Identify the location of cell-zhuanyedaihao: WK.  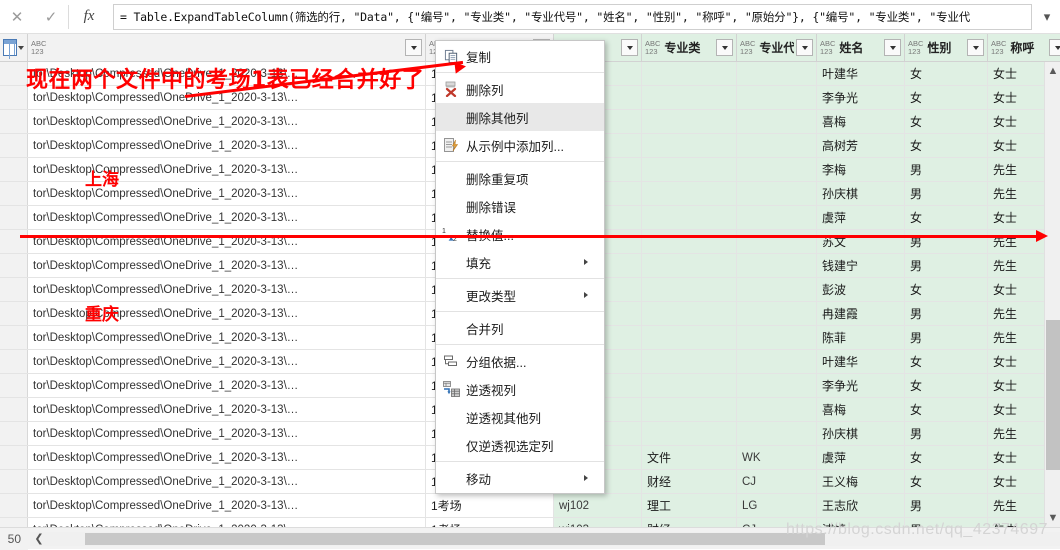
(777, 457).